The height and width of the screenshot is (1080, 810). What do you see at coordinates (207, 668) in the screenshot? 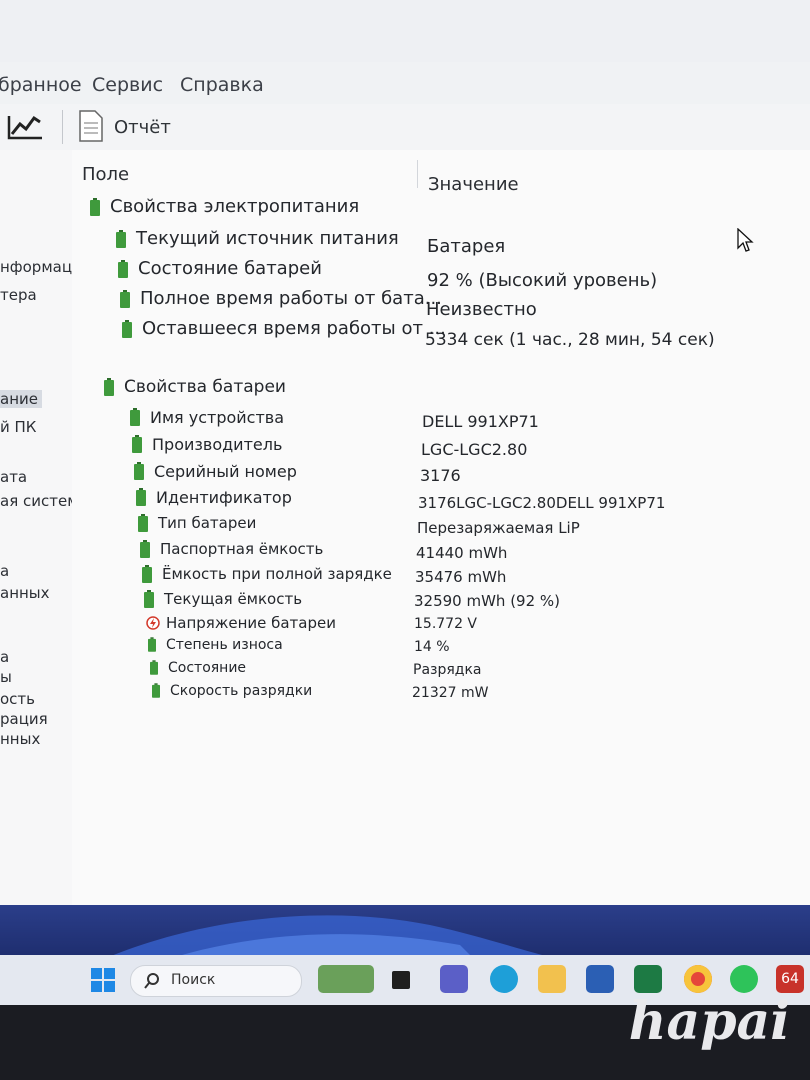
I see `row-field: Состояние` at bounding box center [207, 668].